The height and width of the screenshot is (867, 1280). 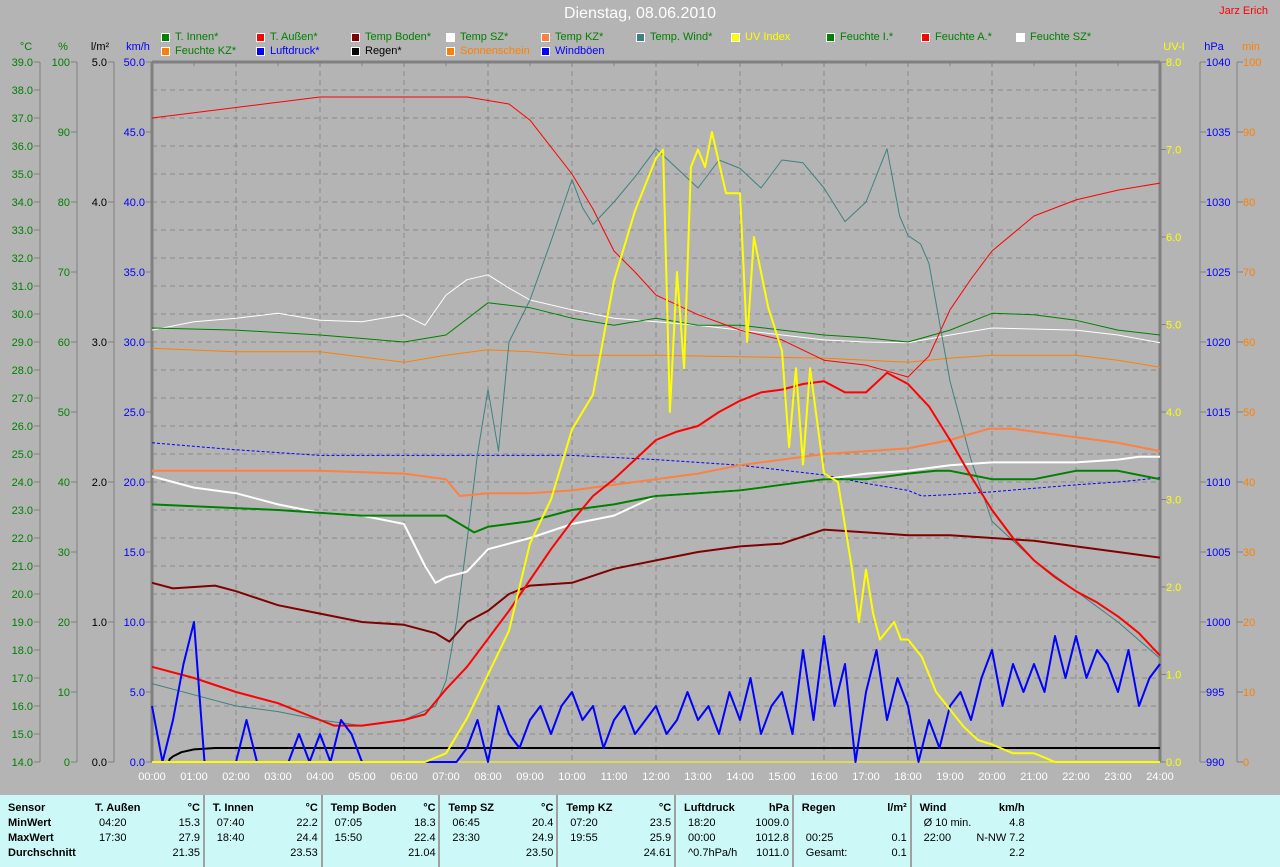 What do you see at coordinates (1160, 777) in the screenshot?
I see `x-tick-label: 24:00` at bounding box center [1160, 777].